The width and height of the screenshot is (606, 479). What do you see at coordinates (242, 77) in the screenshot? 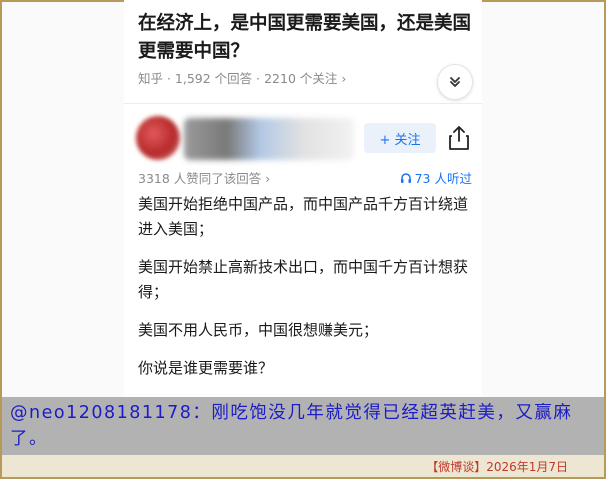
I see `question-meta: 知乎 · 1,592 个回答 · 2210 个关注 ›` at bounding box center [242, 77].